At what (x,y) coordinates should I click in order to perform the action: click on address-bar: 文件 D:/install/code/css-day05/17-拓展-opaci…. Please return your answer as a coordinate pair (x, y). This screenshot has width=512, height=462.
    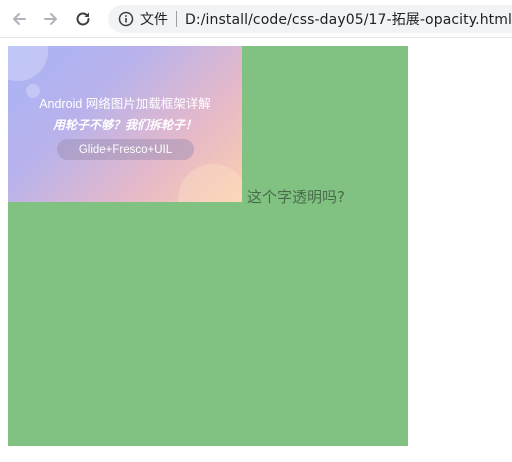
    Looking at the image, I should click on (310, 19).